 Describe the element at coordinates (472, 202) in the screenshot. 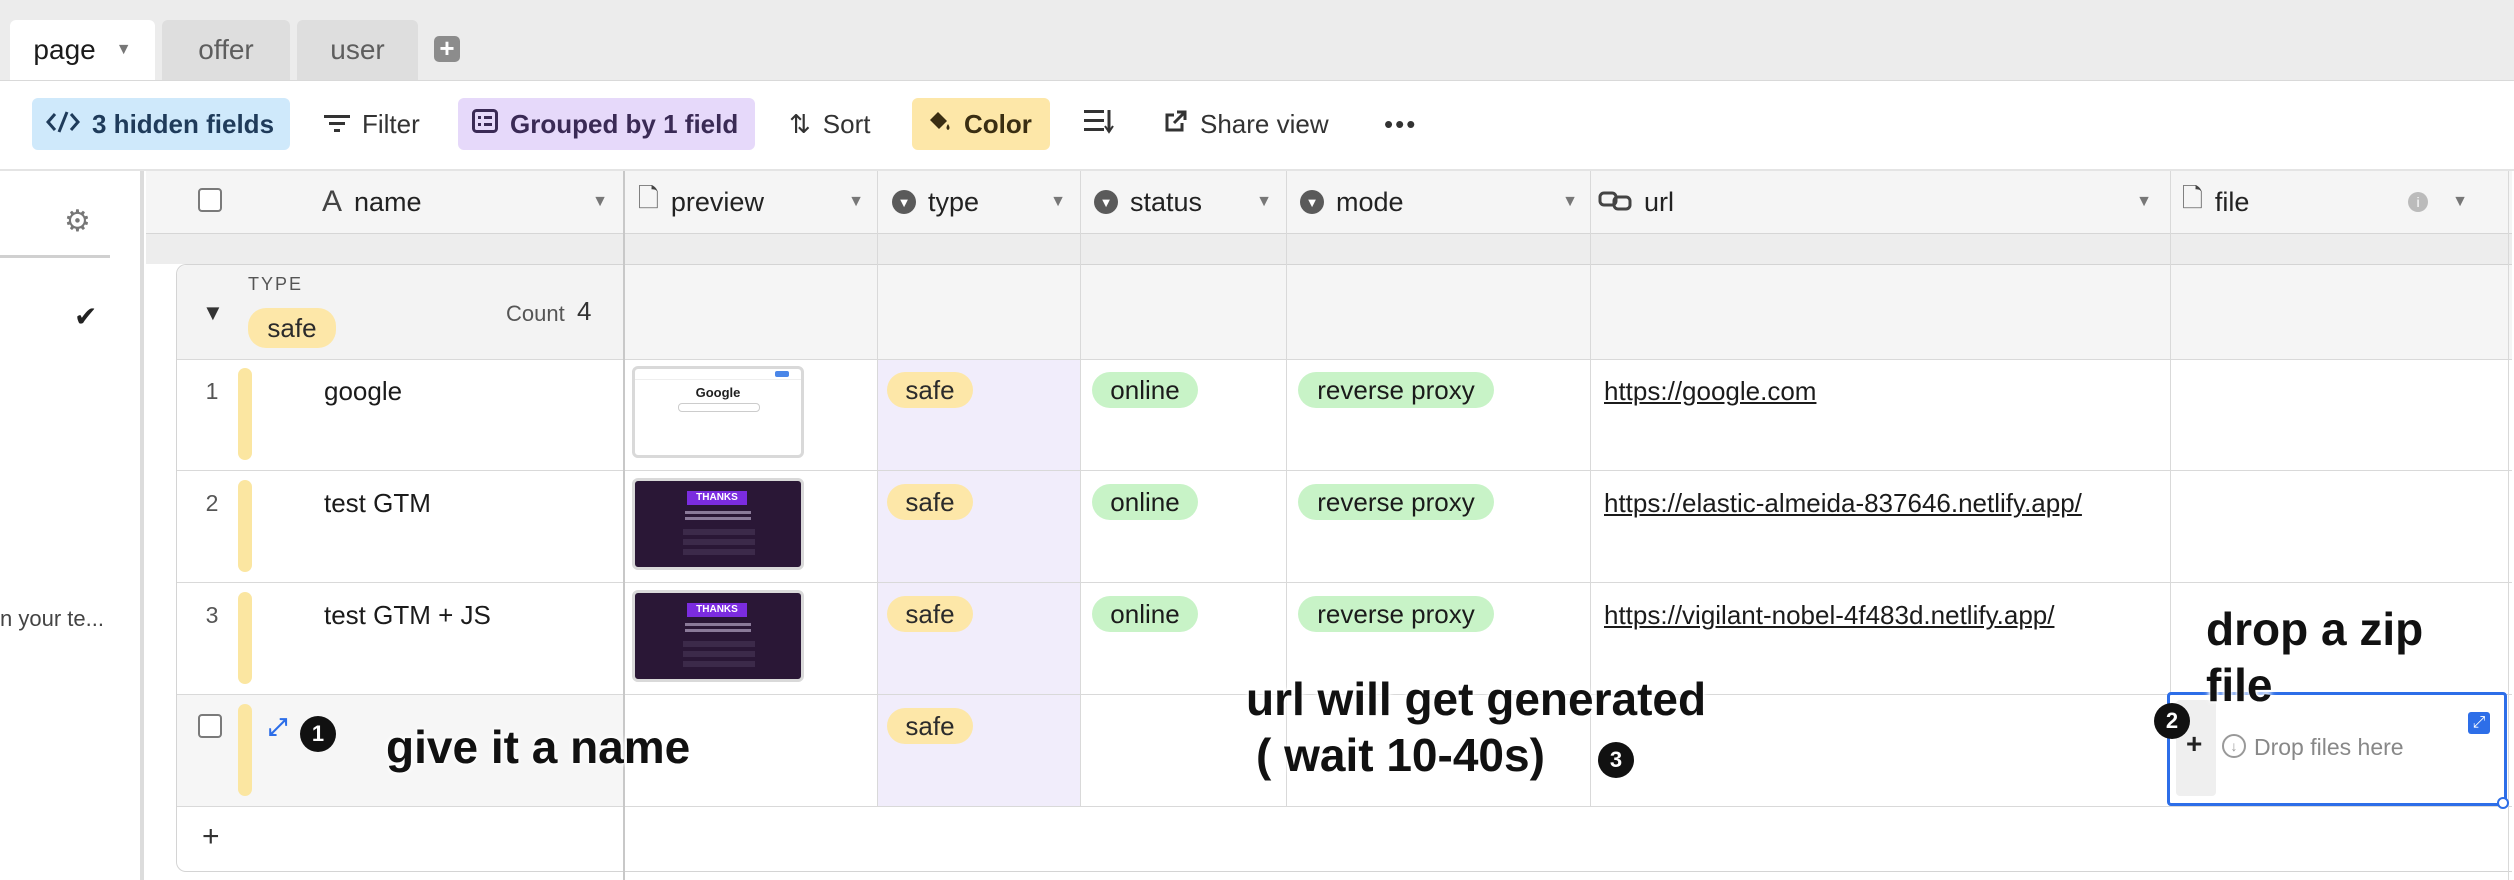

I see `column-header-name: A name ▼` at that location.